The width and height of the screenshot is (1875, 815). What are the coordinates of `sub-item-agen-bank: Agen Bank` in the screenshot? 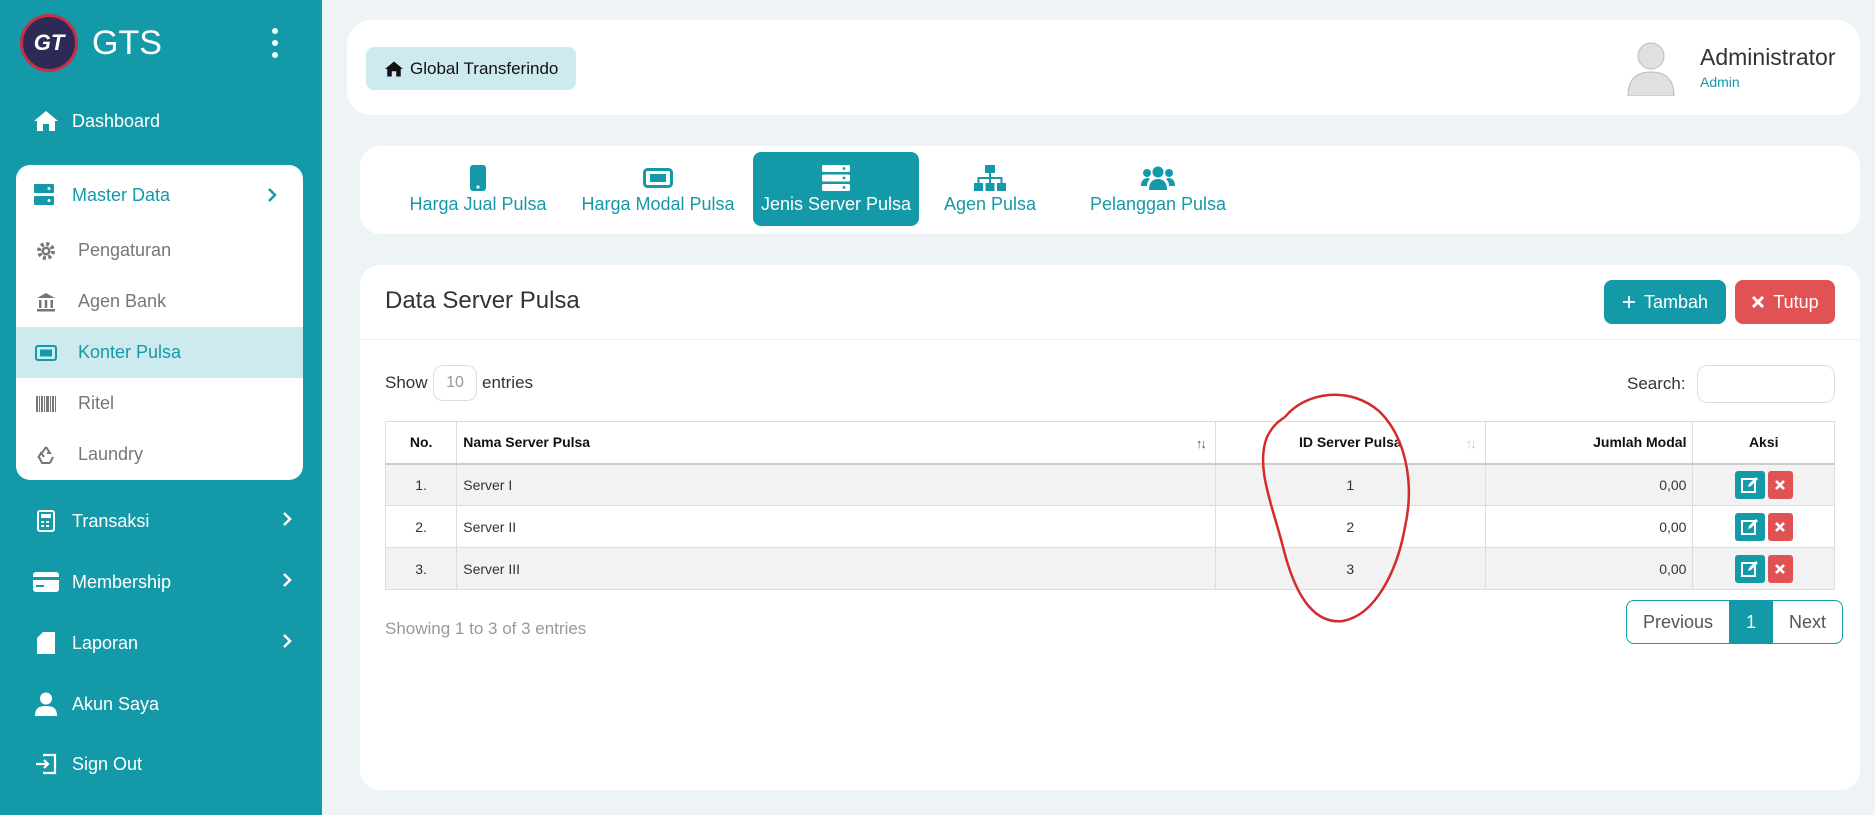 It's located at (159, 301).